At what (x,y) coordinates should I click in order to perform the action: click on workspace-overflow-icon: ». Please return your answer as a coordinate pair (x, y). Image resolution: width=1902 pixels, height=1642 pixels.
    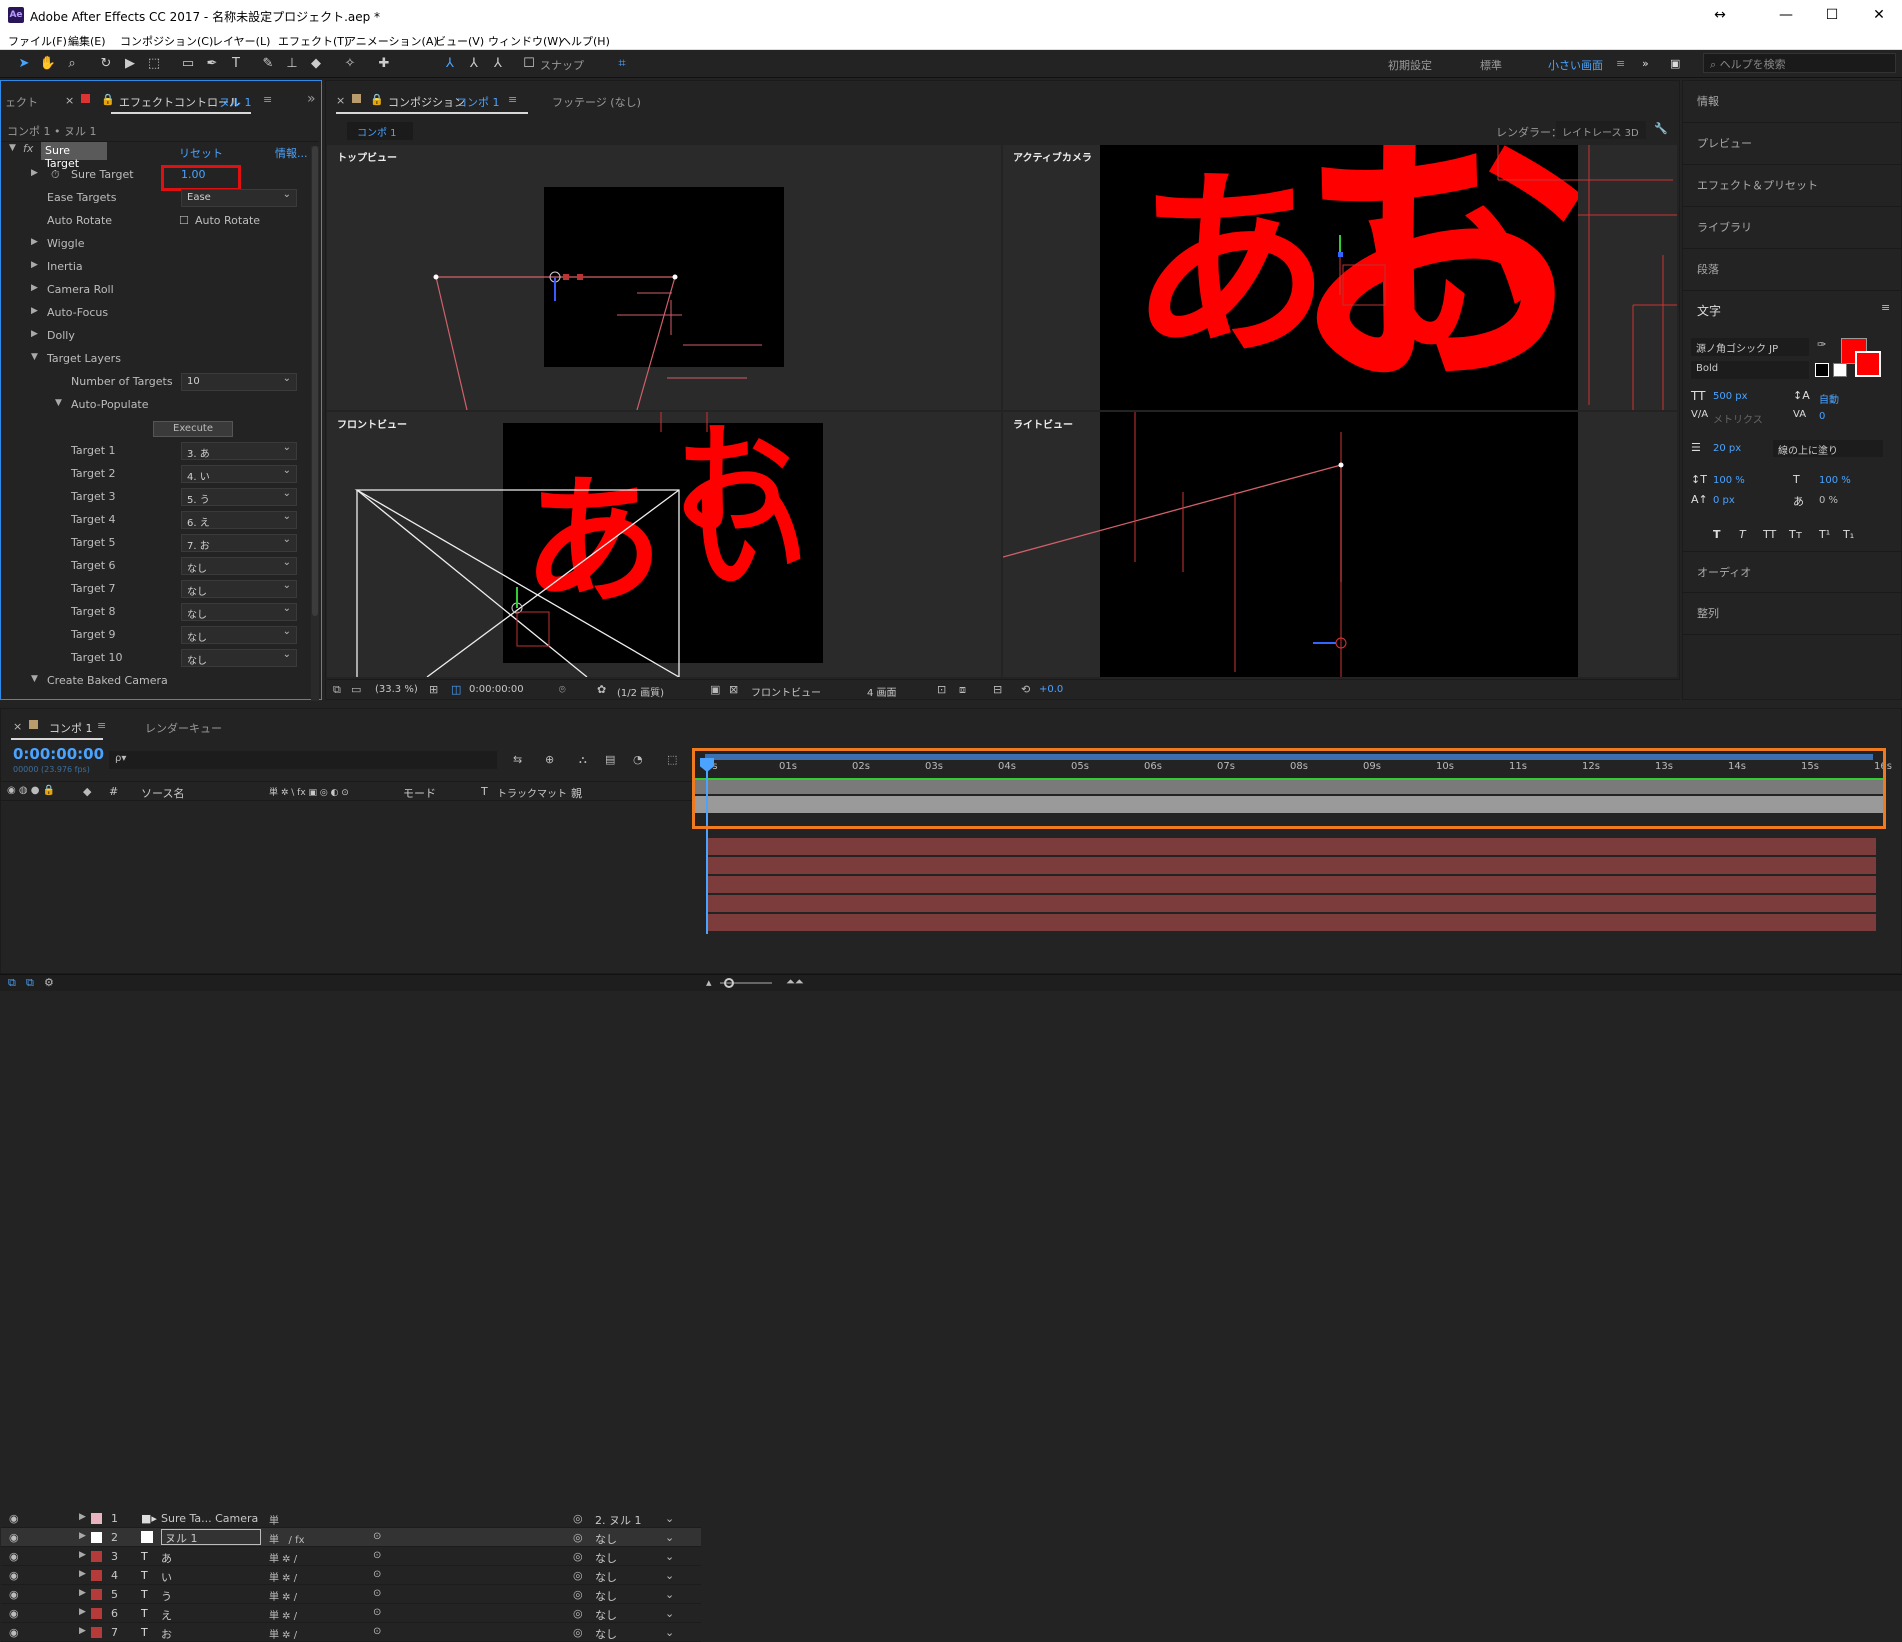
    Looking at the image, I should click on (1645, 63).